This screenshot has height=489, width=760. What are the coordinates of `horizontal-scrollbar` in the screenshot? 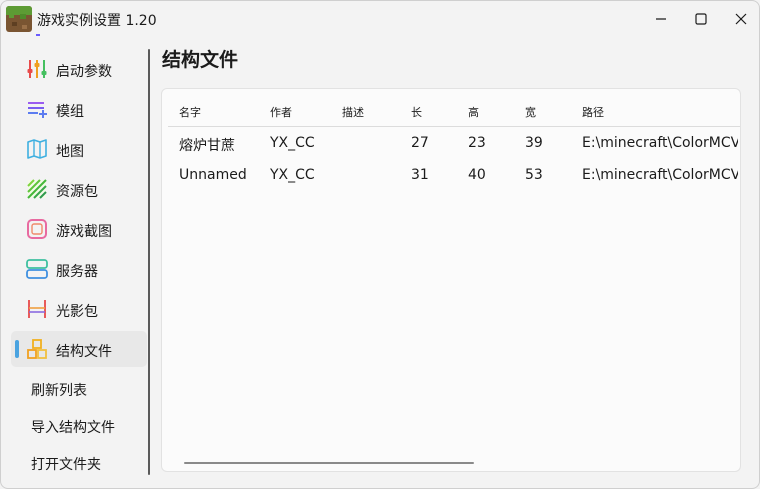 It's located at (329, 463).